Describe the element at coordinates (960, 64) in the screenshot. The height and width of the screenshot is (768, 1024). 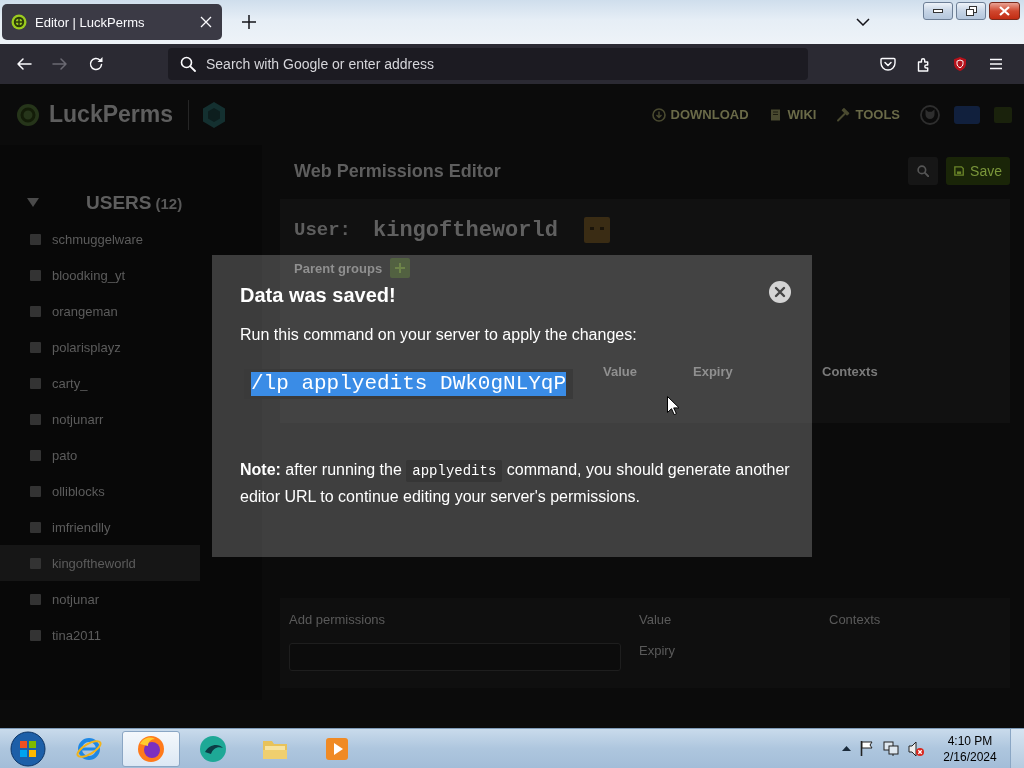
I see `shield-icon` at that location.